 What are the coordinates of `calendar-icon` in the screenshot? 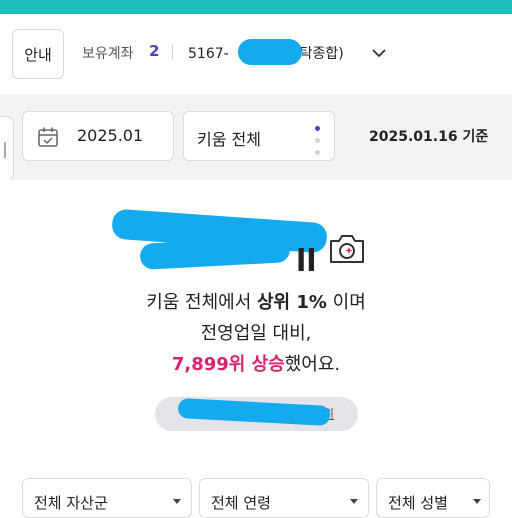 It's located at (48, 137).